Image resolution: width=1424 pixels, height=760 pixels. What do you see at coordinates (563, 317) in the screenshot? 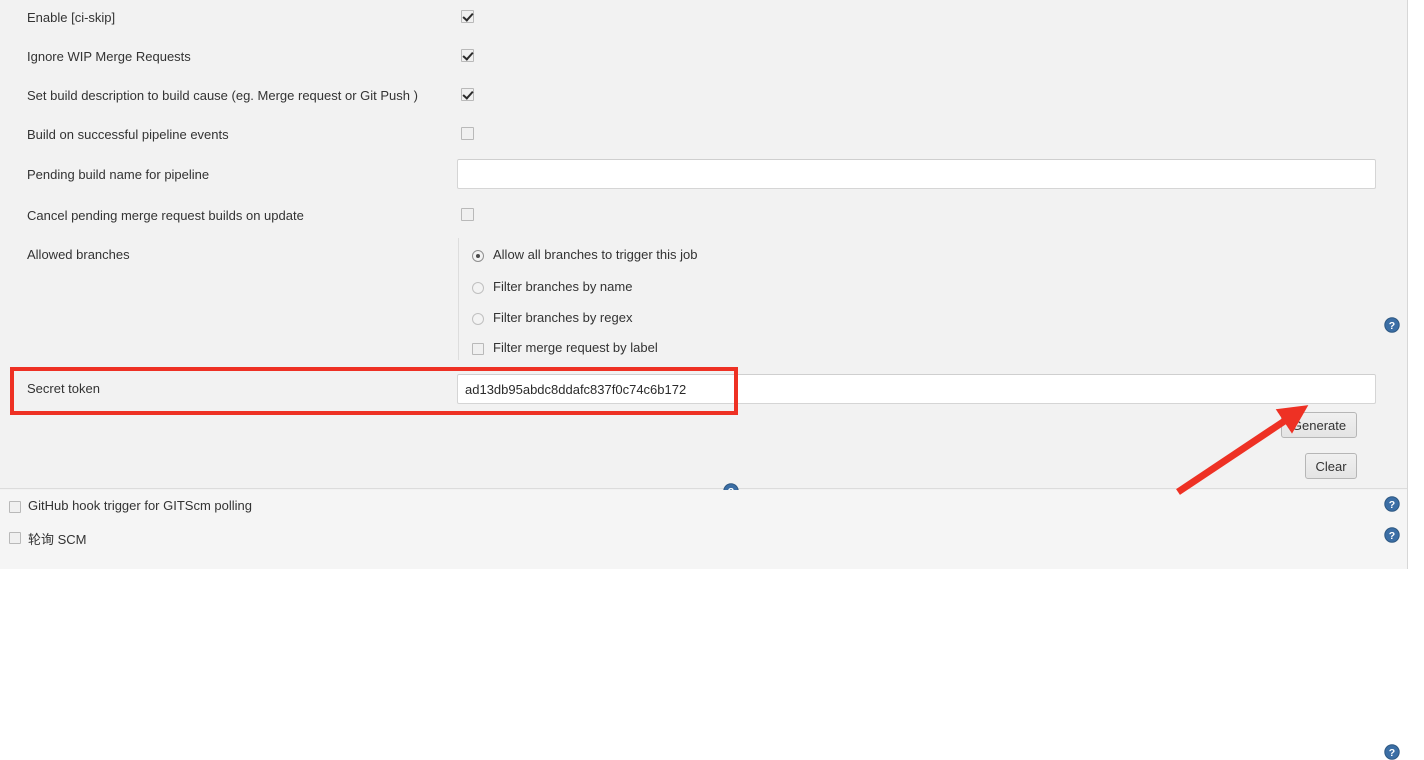
I see `radio-label-filter-regex: Filter branches by regex` at bounding box center [563, 317].